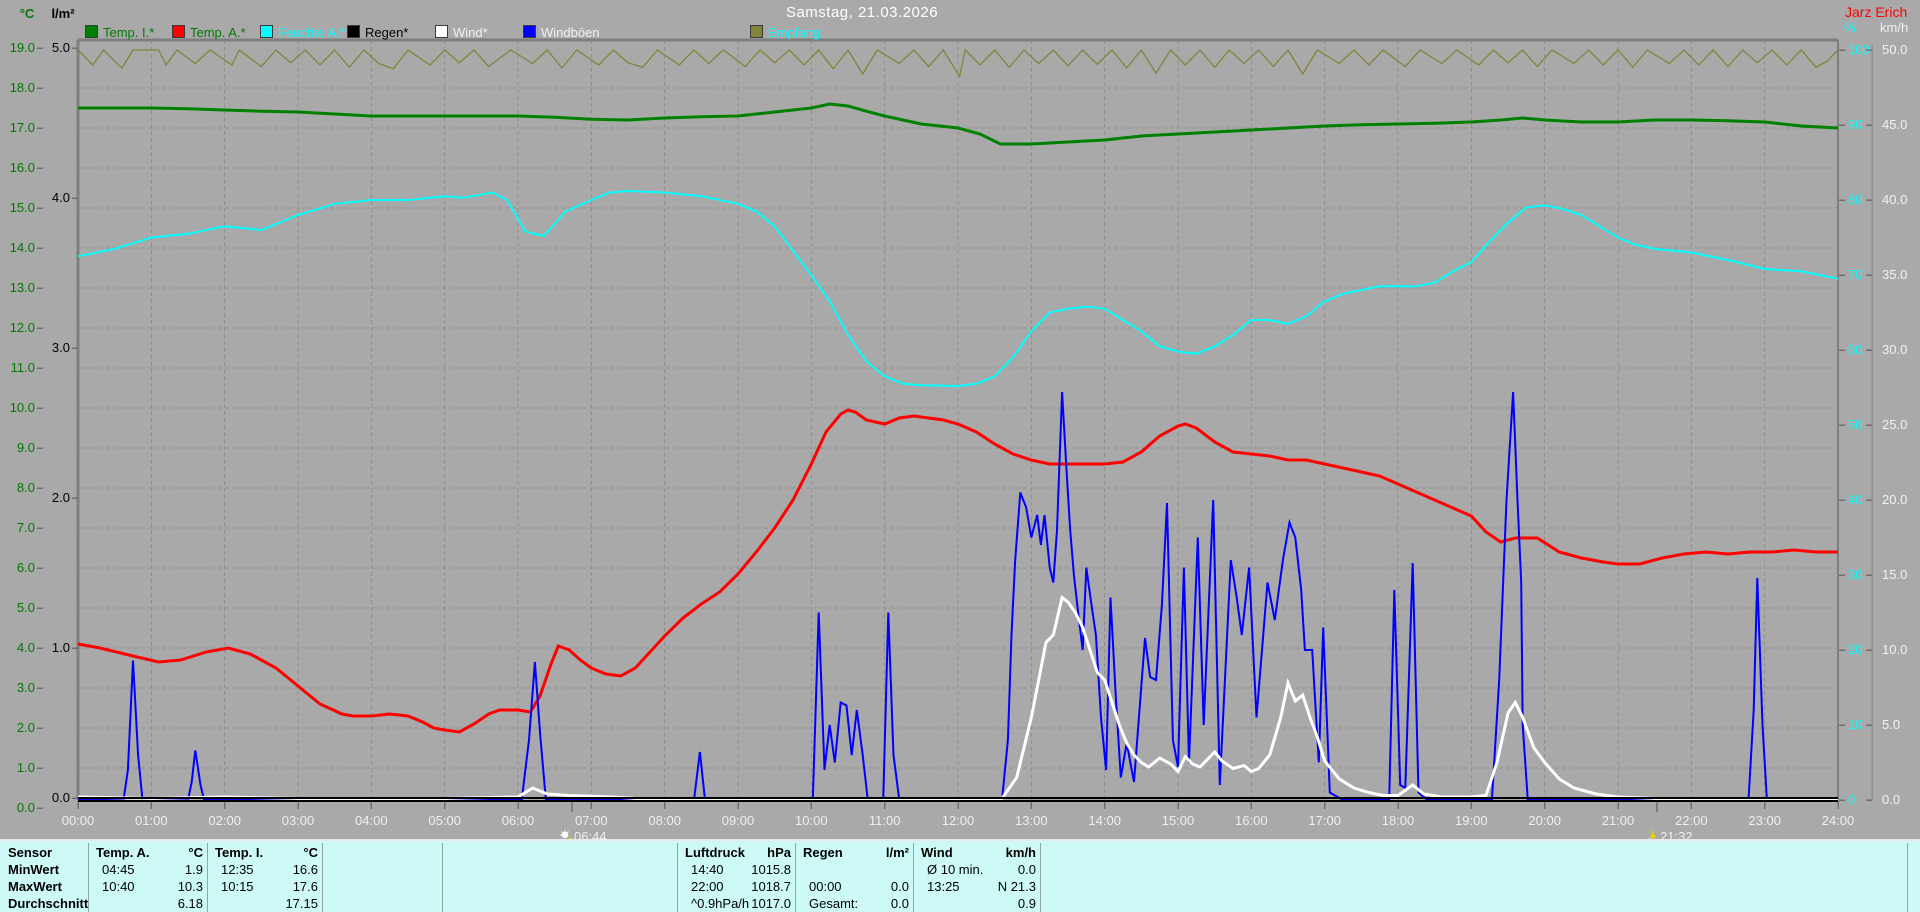  What do you see at coordinates (151, 820) in the screenshot?
I see `x-tick-label: 01:00` at bounding box center [151, 820].